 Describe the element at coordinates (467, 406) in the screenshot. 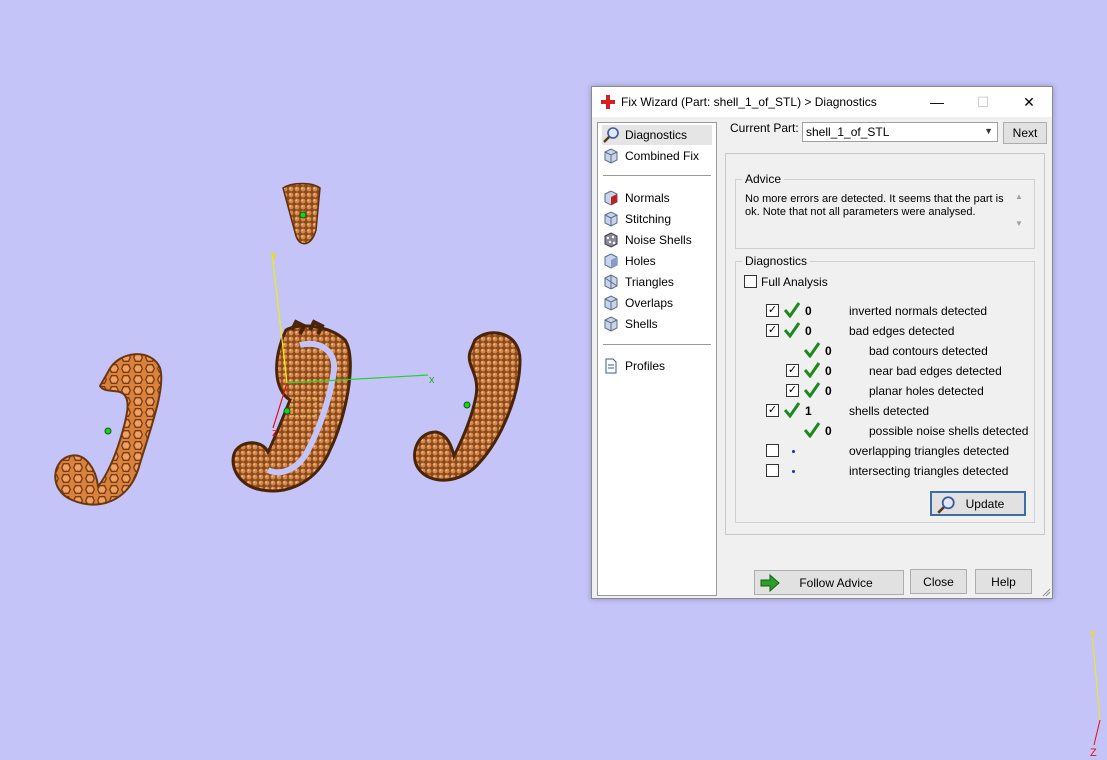

I see `j-pendant-pave` at that location.